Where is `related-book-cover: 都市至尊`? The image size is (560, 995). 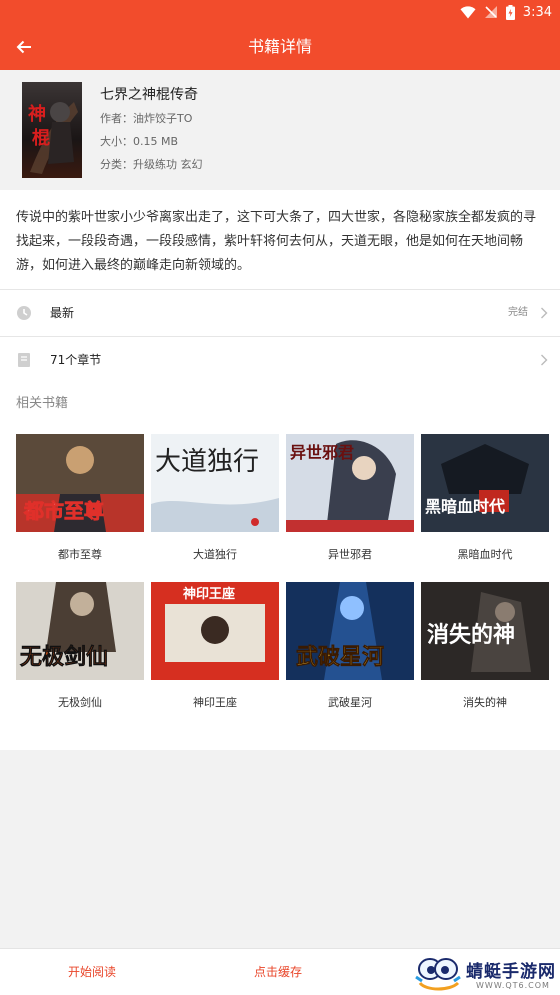 related-book-cover: 都市至尊 is located at coordinates (80, 483).